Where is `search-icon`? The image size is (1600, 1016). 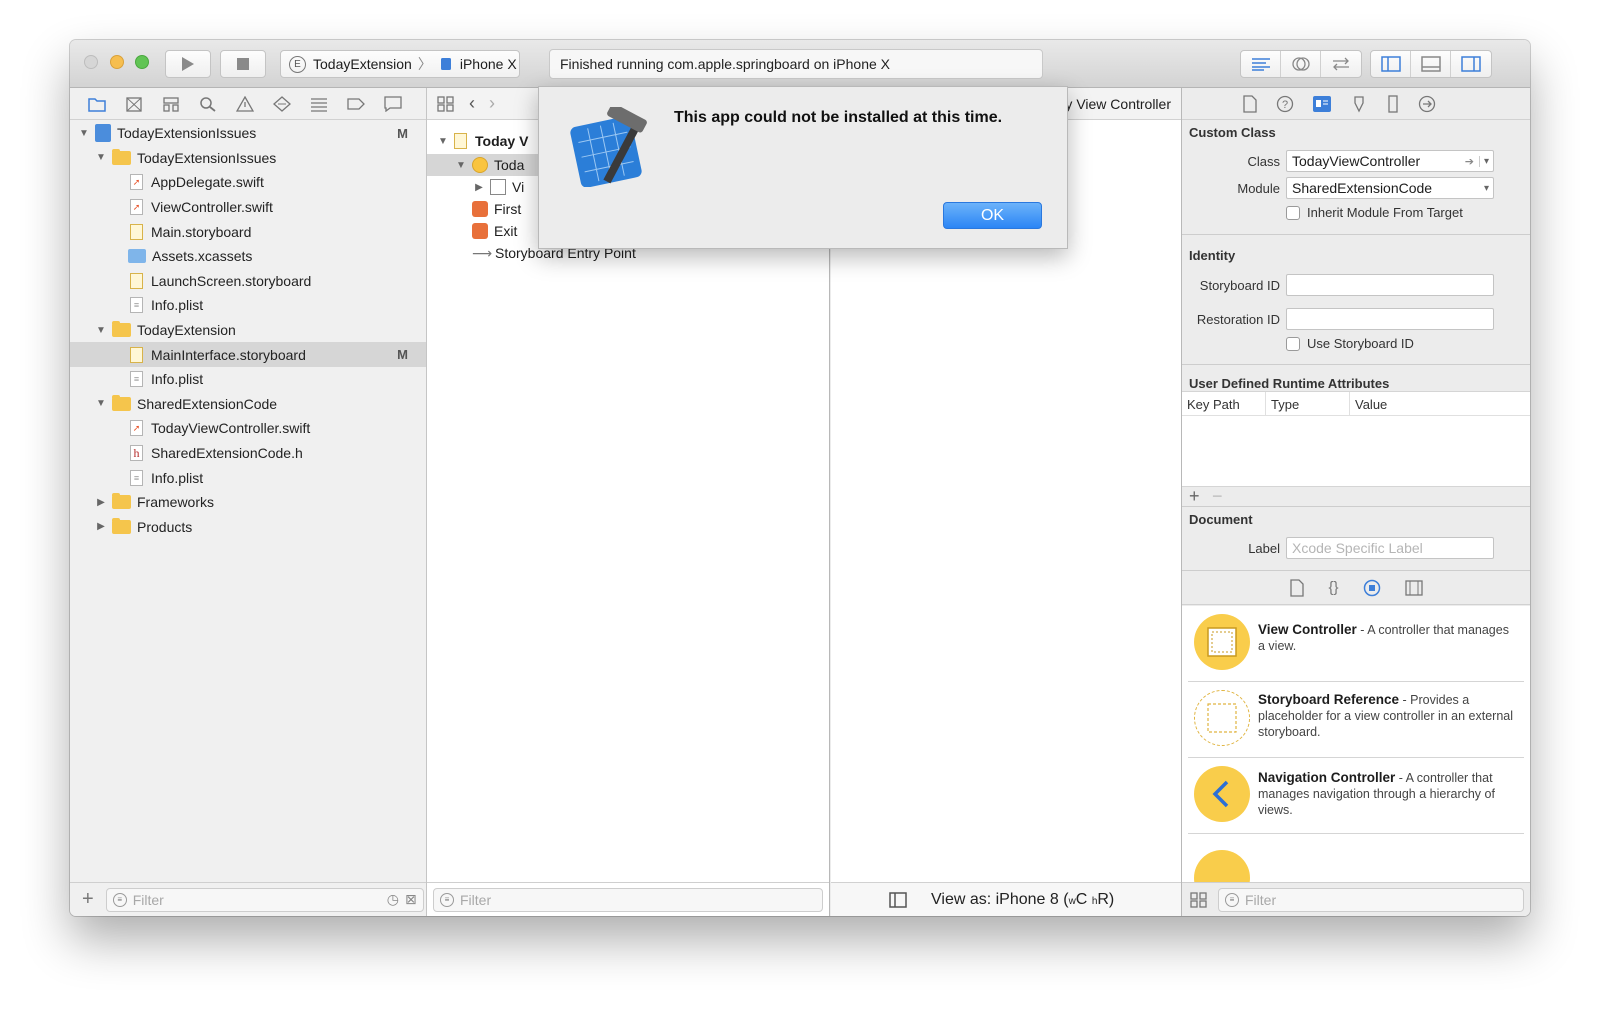 search-icon is located at coordinates (208, 104).